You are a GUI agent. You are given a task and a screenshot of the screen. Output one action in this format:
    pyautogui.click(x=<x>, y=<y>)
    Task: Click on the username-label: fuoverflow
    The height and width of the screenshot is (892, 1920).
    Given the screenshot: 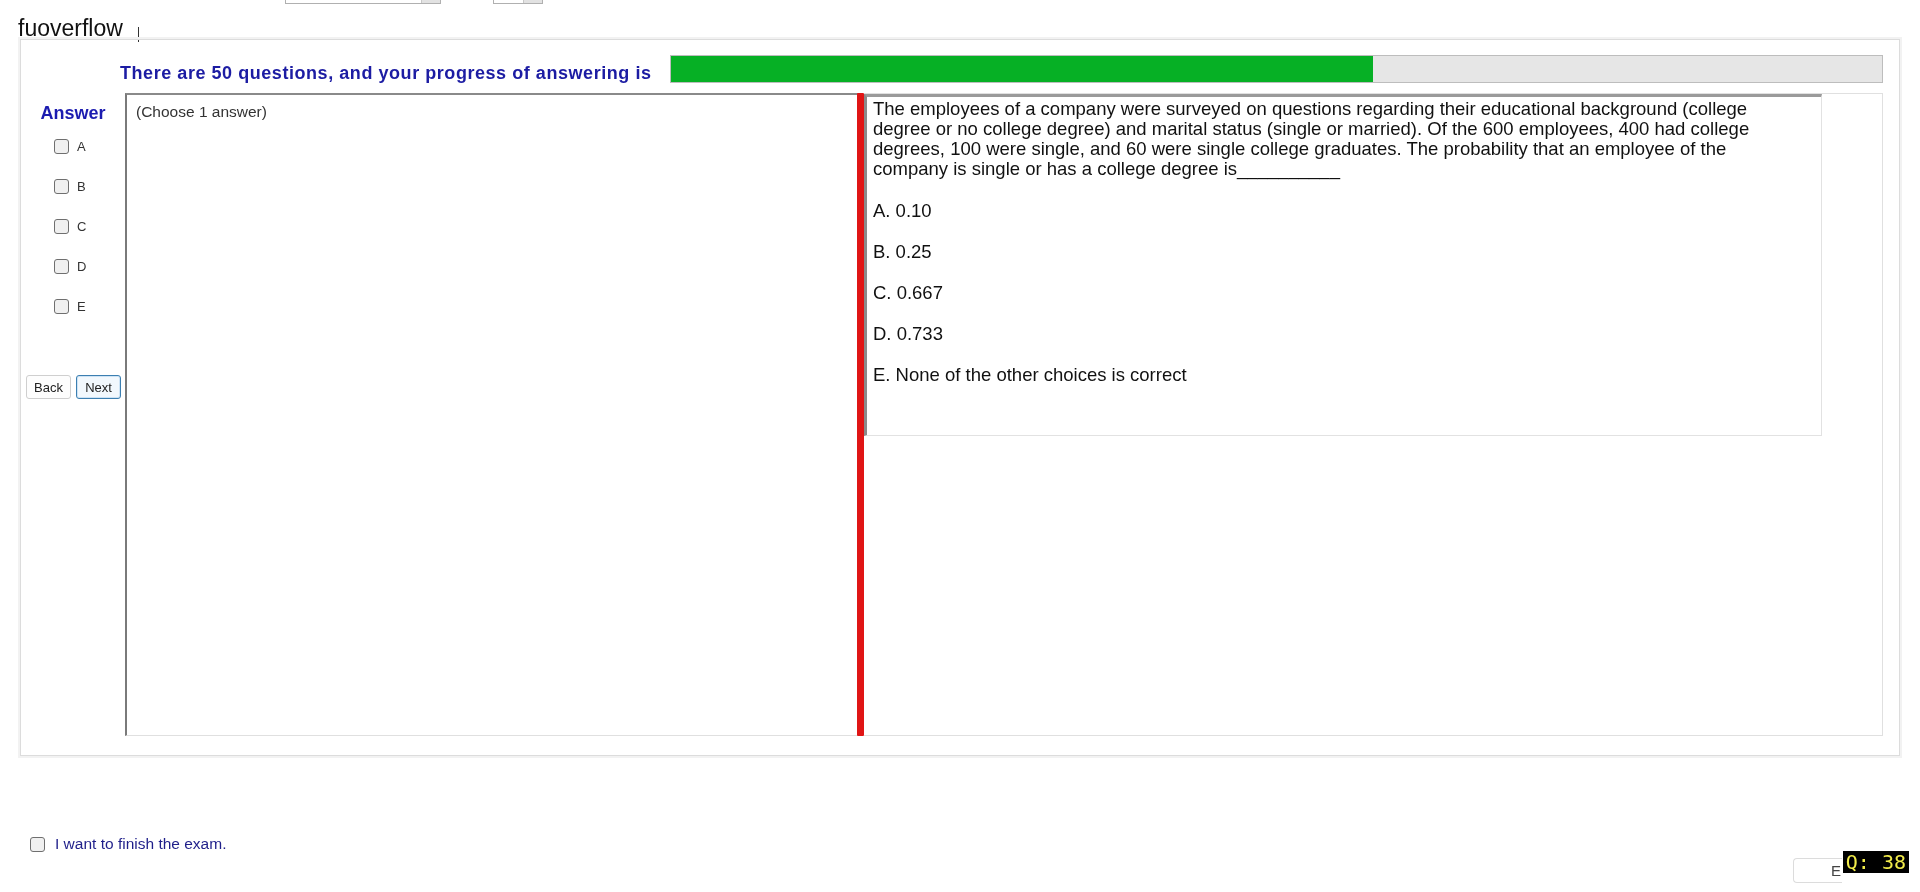 What is the action you would take?
    pyautogui.click(x=70, y=28)
    